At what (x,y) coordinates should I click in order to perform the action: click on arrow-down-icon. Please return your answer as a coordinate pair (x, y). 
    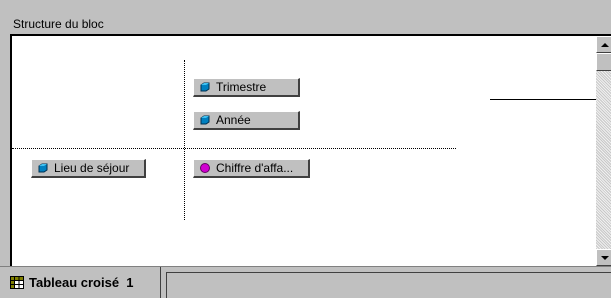
    Looking at the image, I should click on (604, 257).